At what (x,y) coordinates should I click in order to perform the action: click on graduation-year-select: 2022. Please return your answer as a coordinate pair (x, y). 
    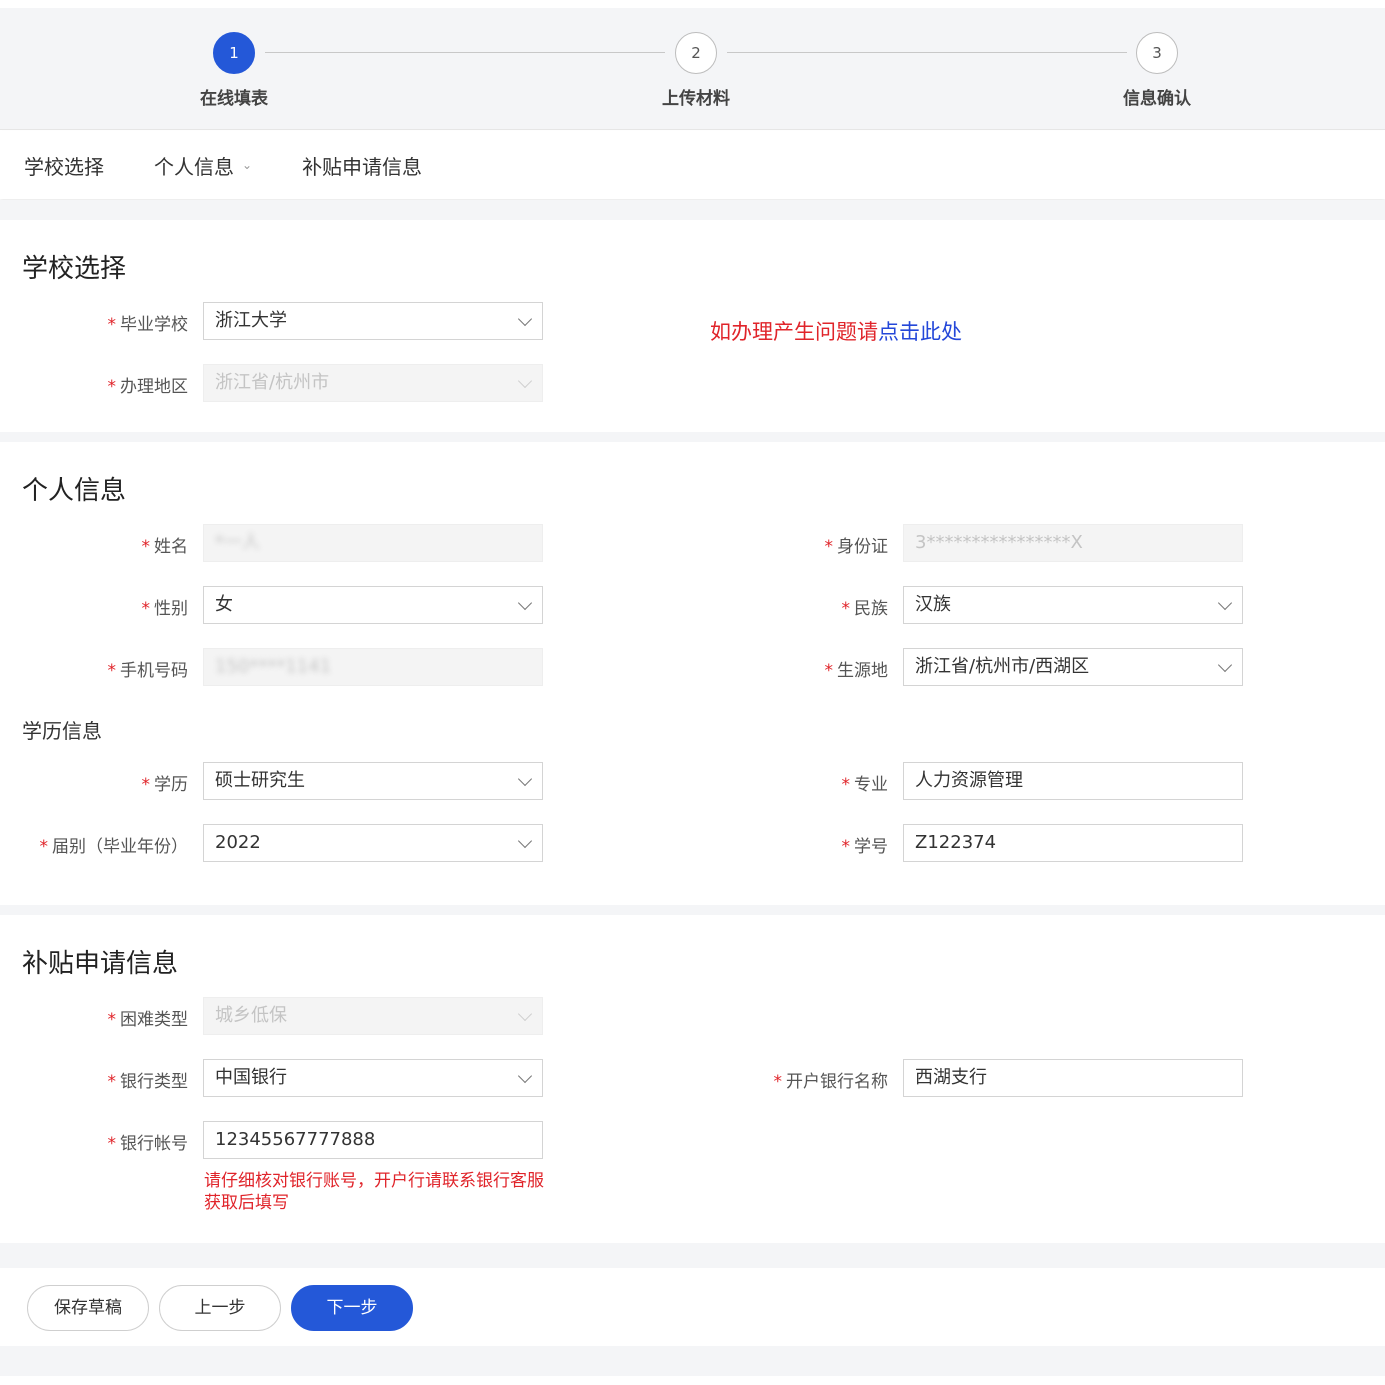
    Looking at the image, I should click on (373, 843).